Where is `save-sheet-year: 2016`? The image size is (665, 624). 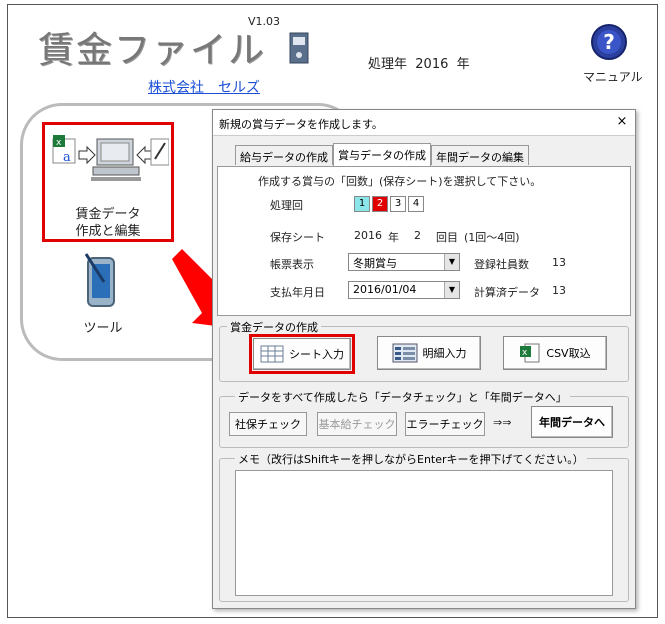
save-sheet-year: 2016 is located at coordinates (368, 235).